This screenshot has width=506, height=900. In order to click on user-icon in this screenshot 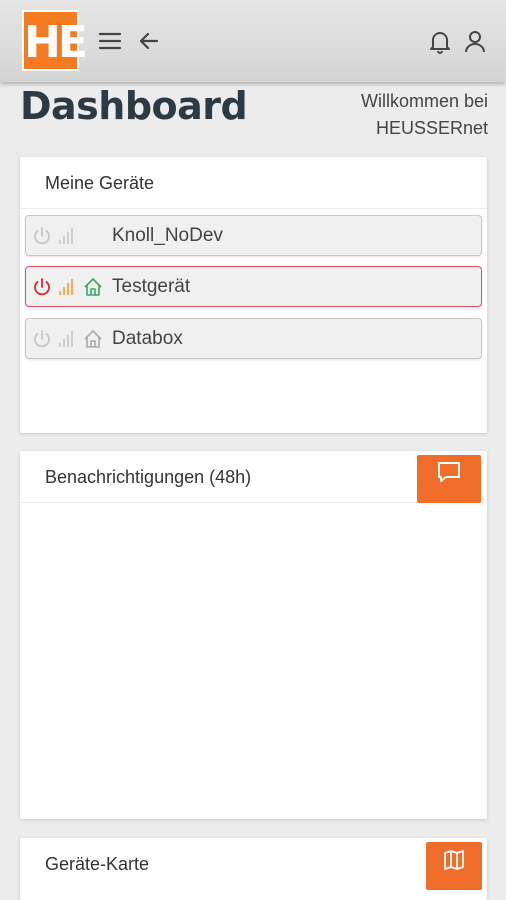, I will do `click(475, 41)`.